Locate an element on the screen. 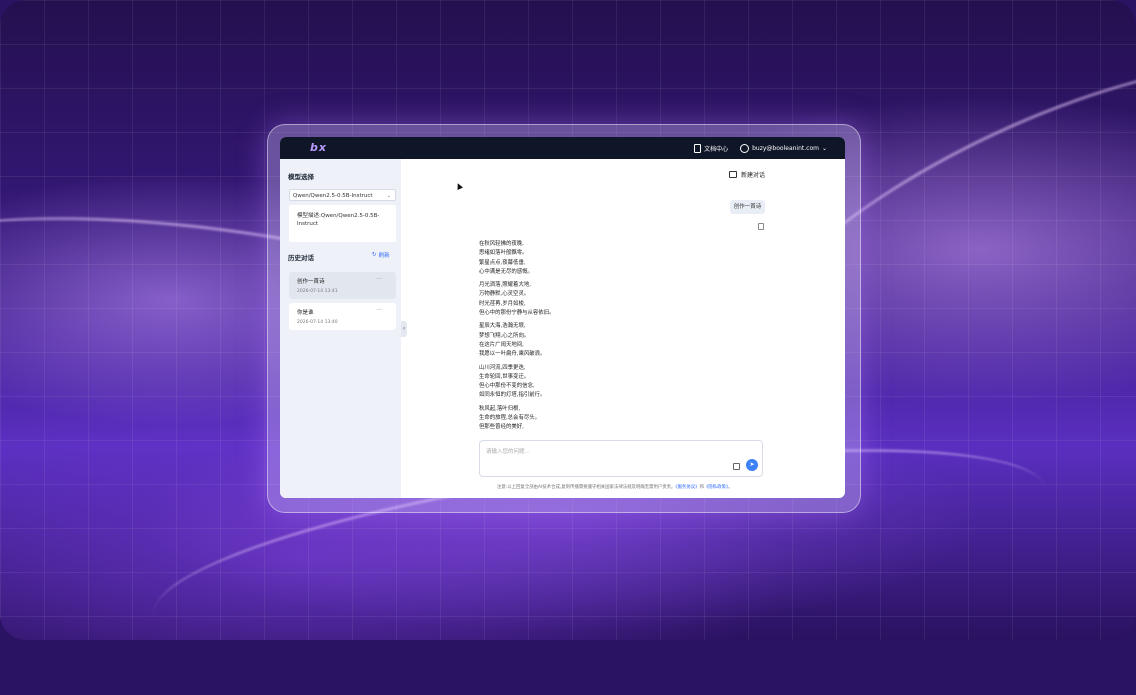 This screenshot has height=695, width=1136. new-chat-button: 新建对话 is located at coordinates (747, 174).